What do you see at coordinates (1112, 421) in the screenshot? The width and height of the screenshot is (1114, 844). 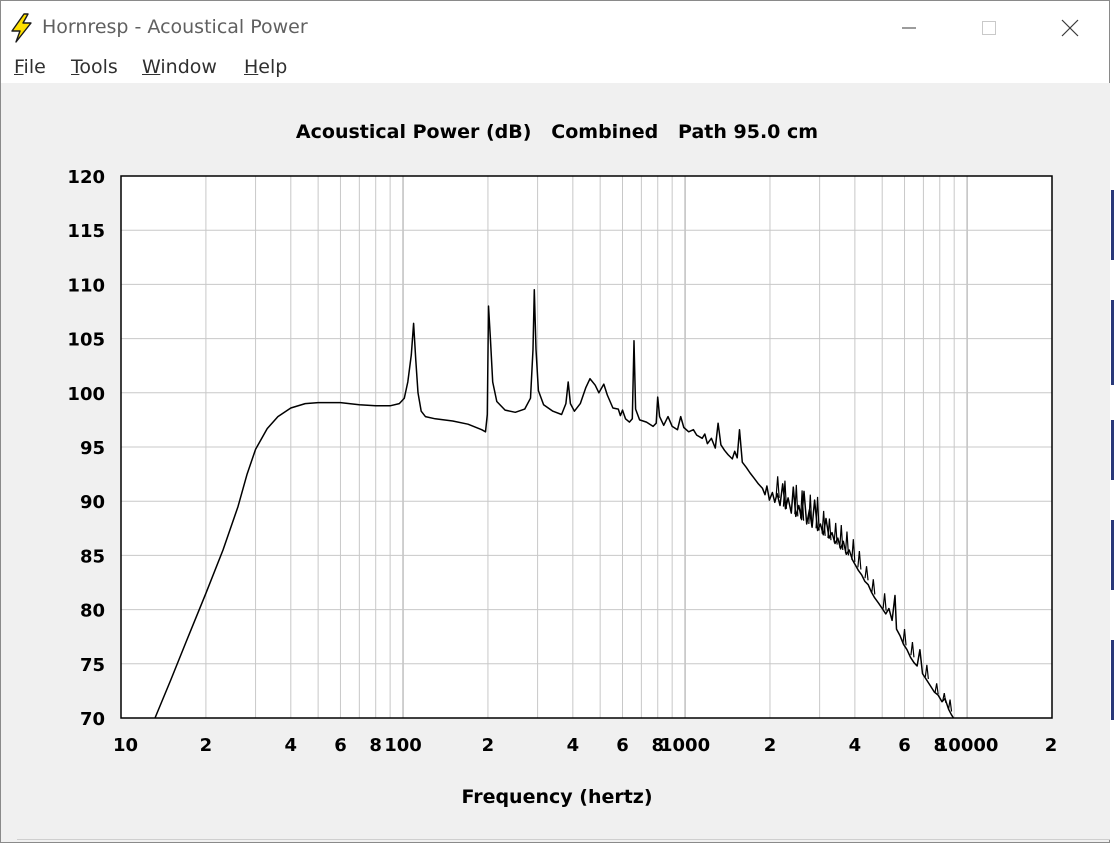 I see `background-window-edge` at bounding box center [1112, 421].